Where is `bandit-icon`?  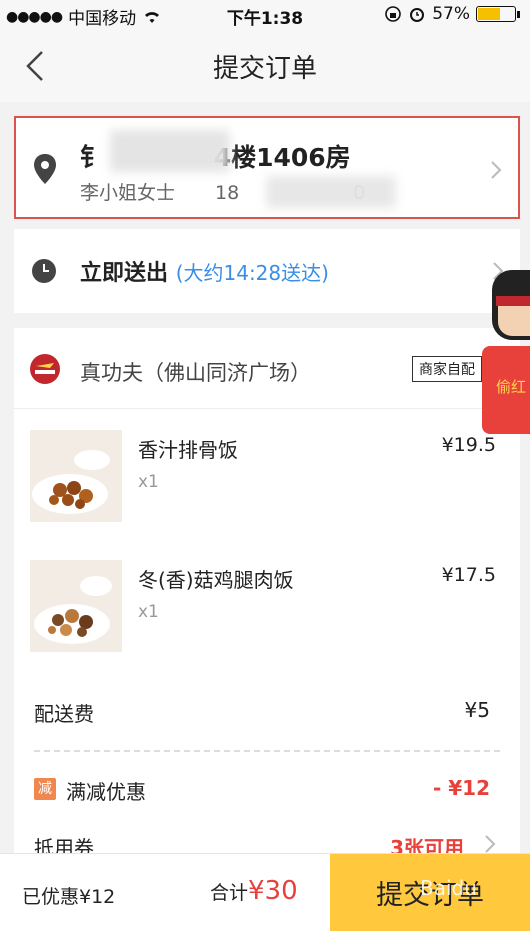
bandit-icon is located at coordinates (511, 305).